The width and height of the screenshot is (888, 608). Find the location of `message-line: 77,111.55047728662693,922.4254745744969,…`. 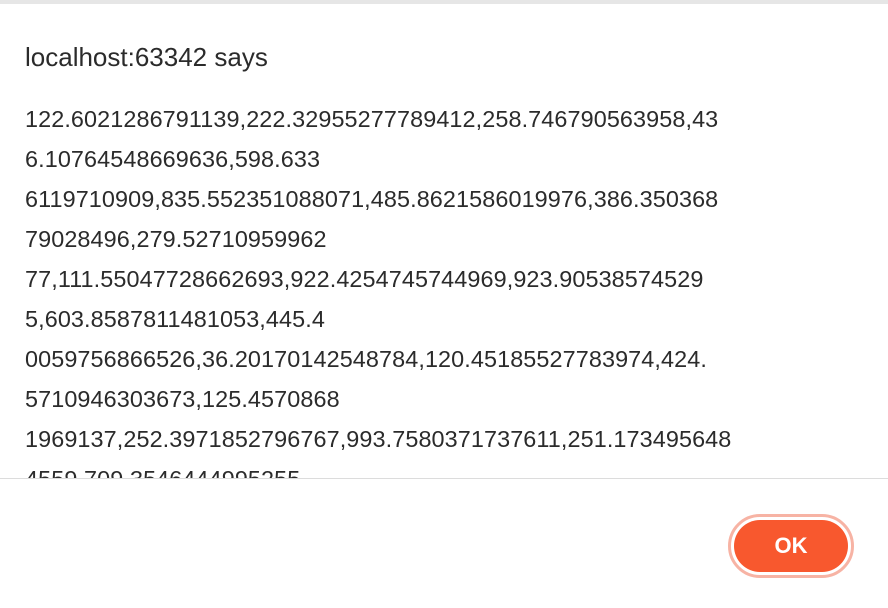

message-line: 77,111.55047728662693,922.4254745744969,… is located at coordinates (364, 279).